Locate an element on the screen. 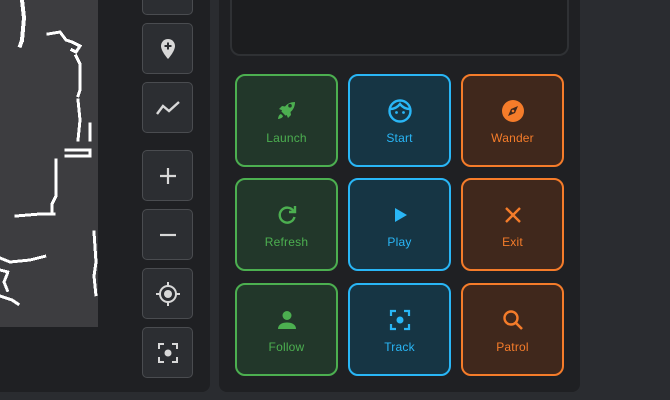 This screenshot has height=400, width=670. status-display is located at coordinates (399, 28).